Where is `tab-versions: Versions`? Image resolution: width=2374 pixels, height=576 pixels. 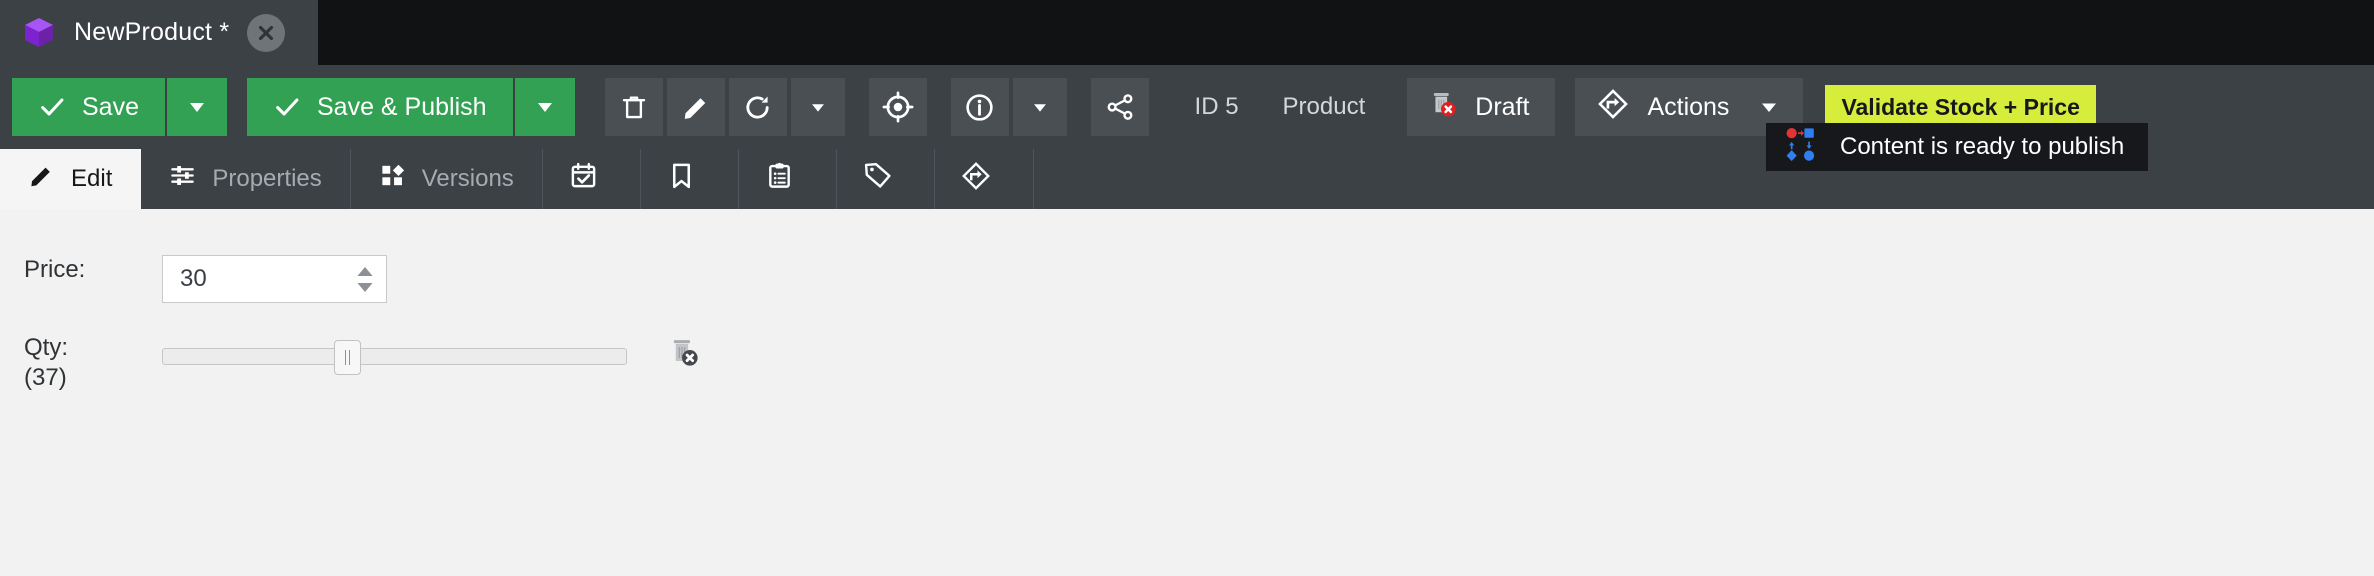 tab-versions: Versions is located at coordinates (447, 179).